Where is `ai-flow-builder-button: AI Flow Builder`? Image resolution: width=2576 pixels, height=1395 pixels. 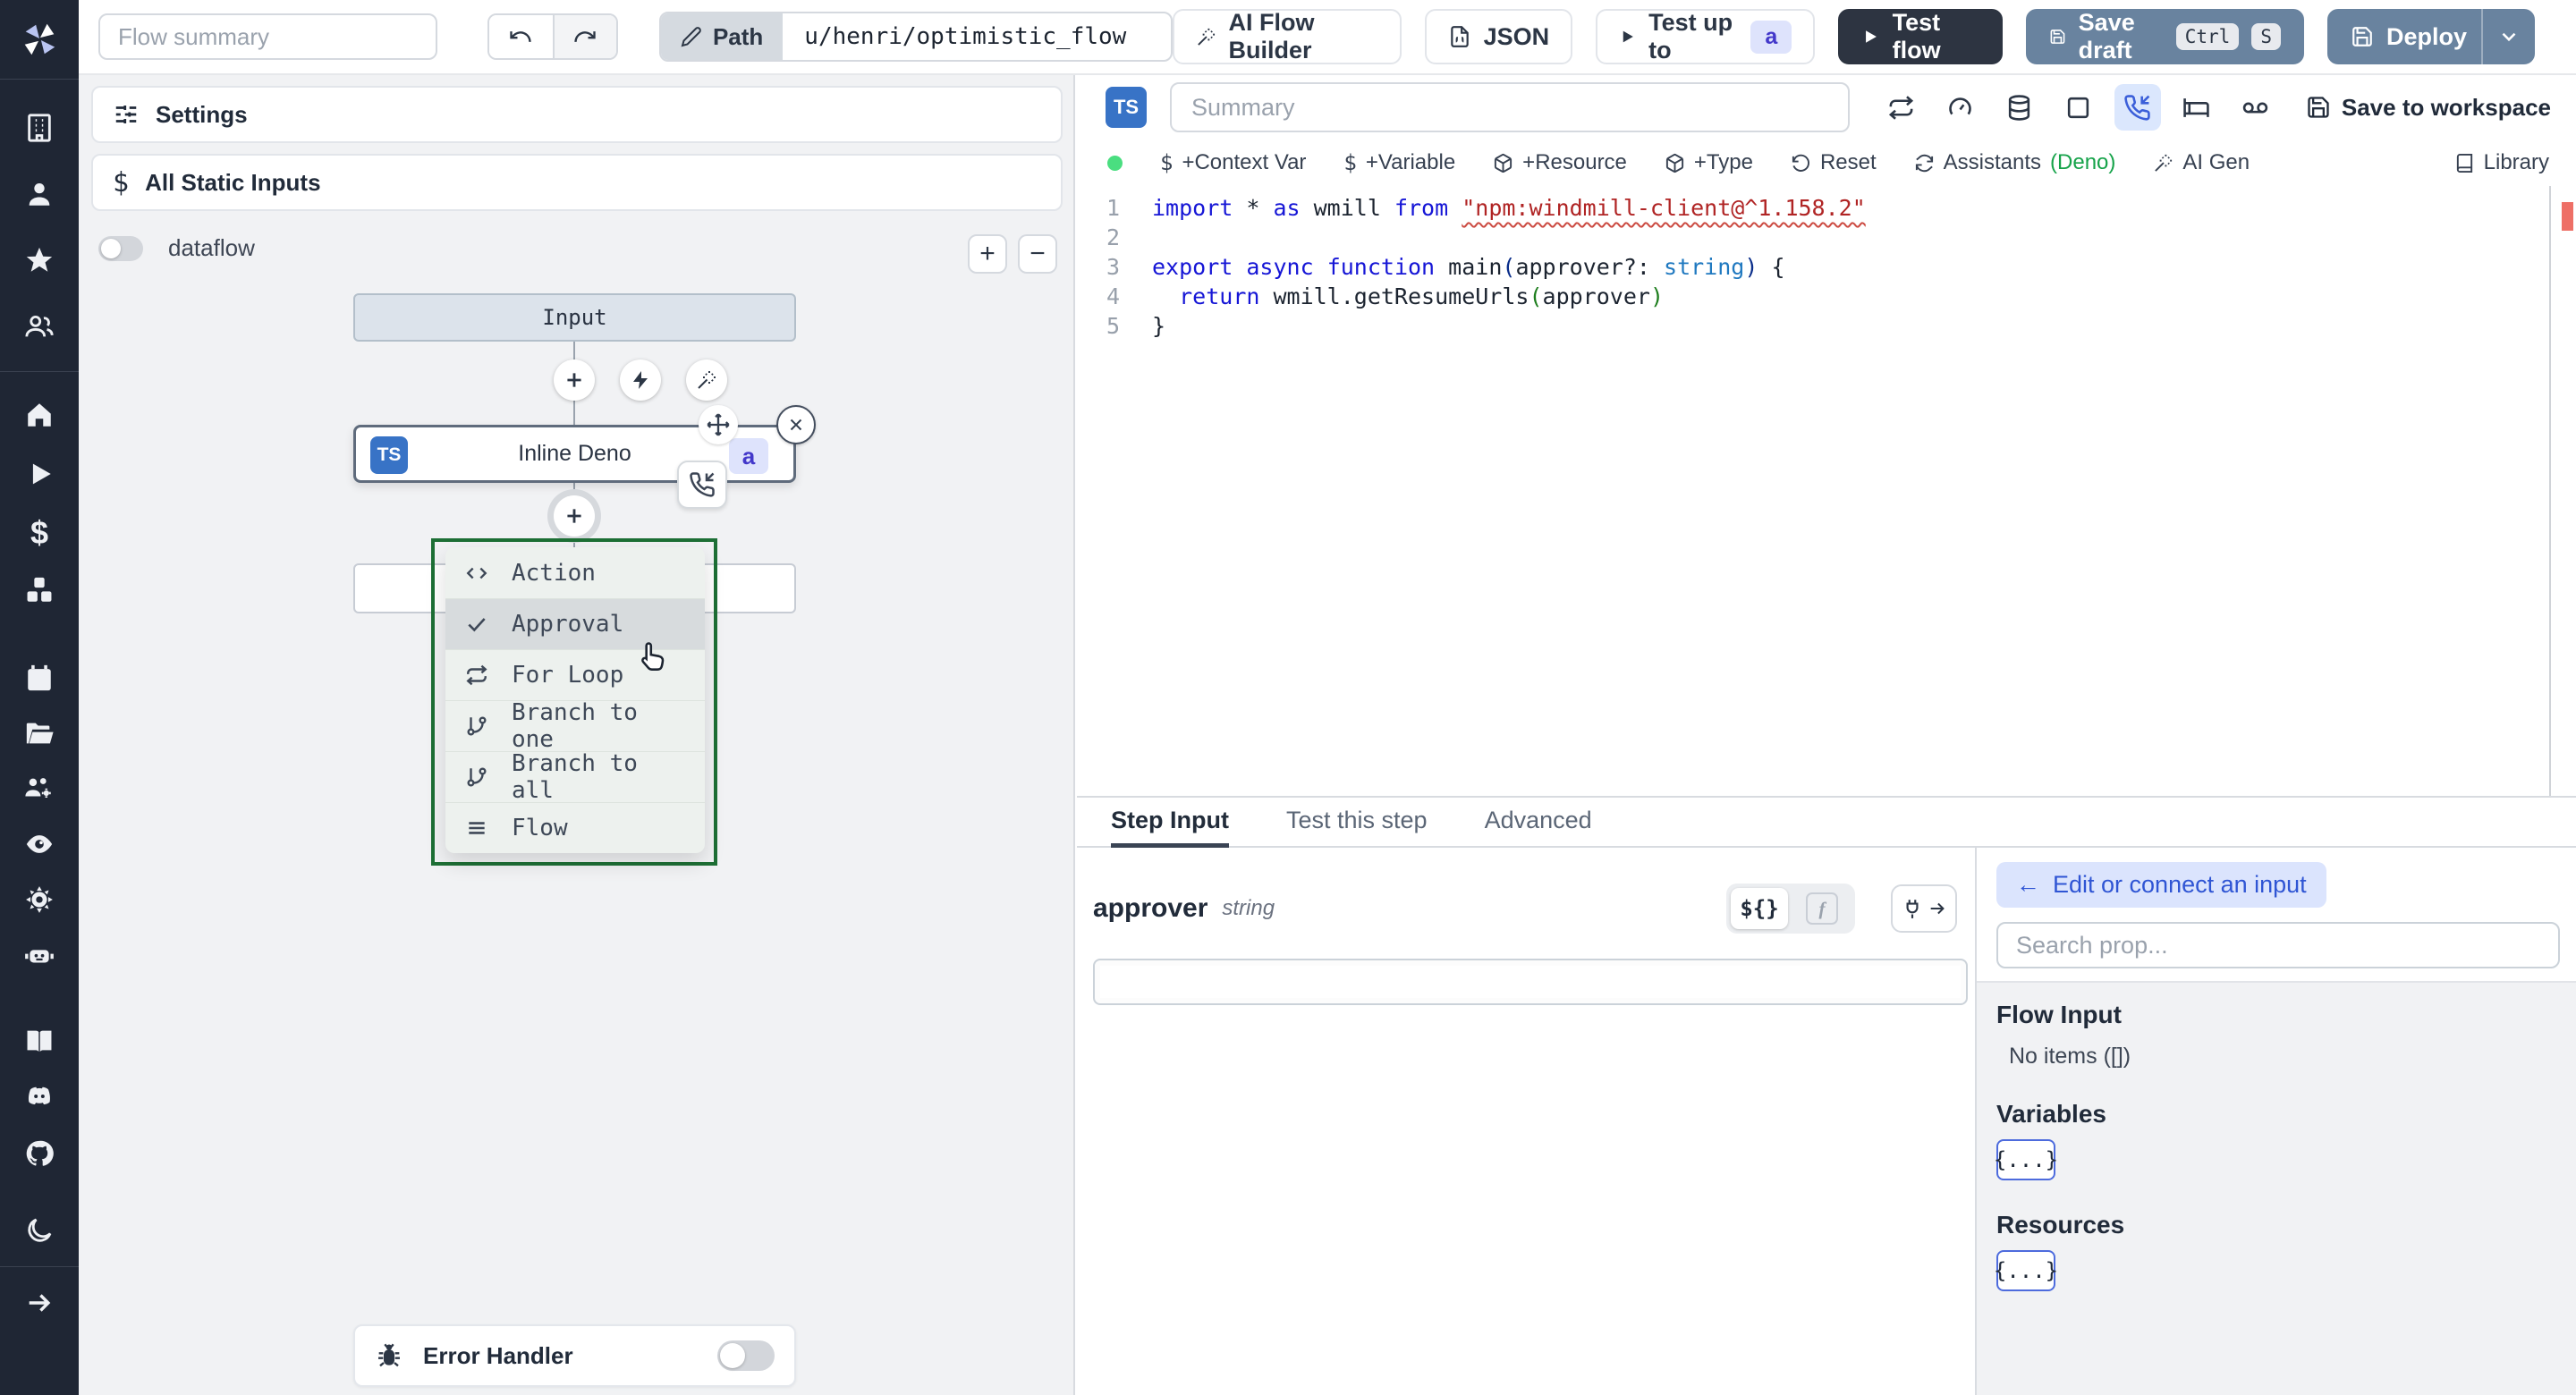
ai-flow-builder-button: AI Flow Builder is located at coordinates (1287, 36).